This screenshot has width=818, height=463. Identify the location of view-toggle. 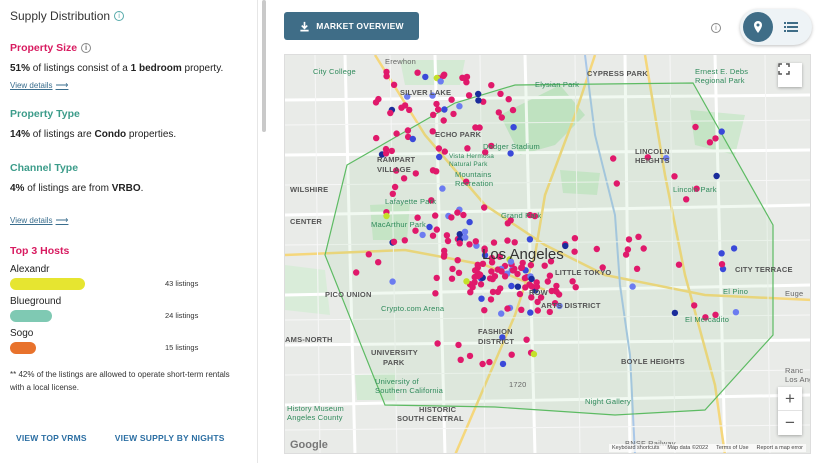
(776, 27).